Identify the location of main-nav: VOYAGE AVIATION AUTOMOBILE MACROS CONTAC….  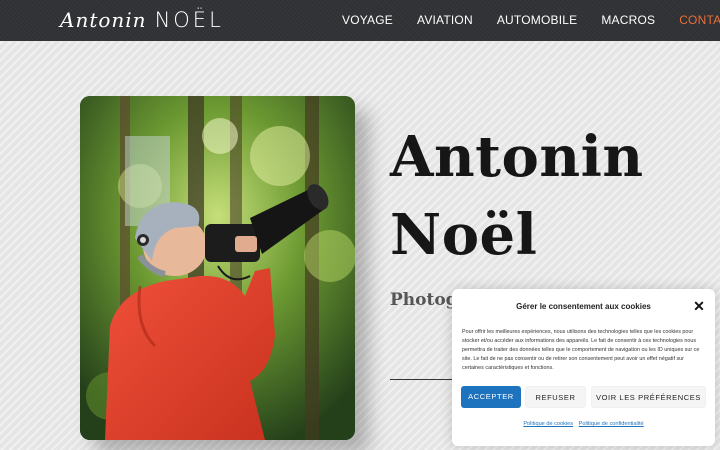
(525, 20).